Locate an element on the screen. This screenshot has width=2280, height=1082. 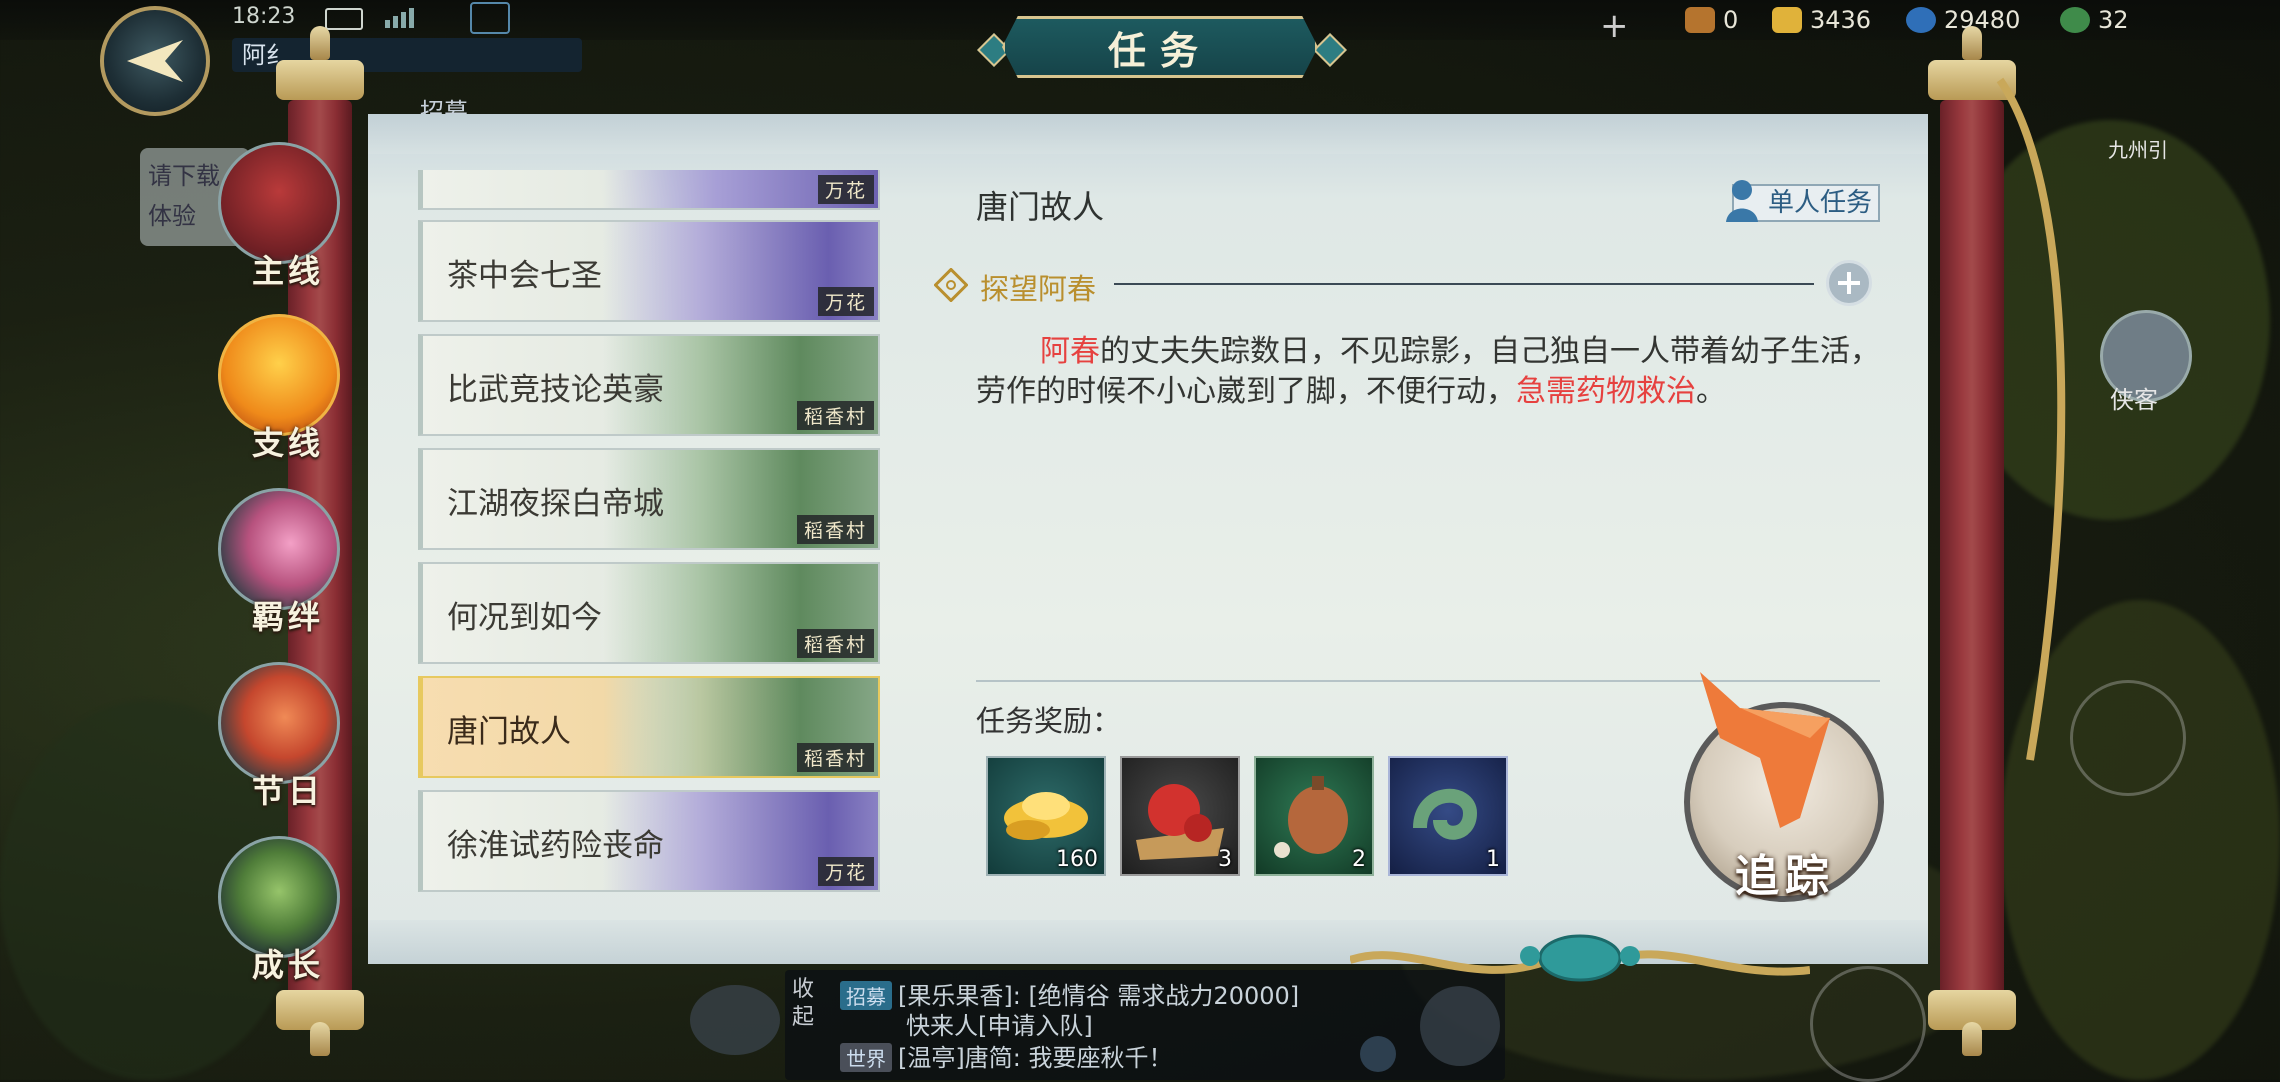
signal-icon is located at coordinates (402, 17).